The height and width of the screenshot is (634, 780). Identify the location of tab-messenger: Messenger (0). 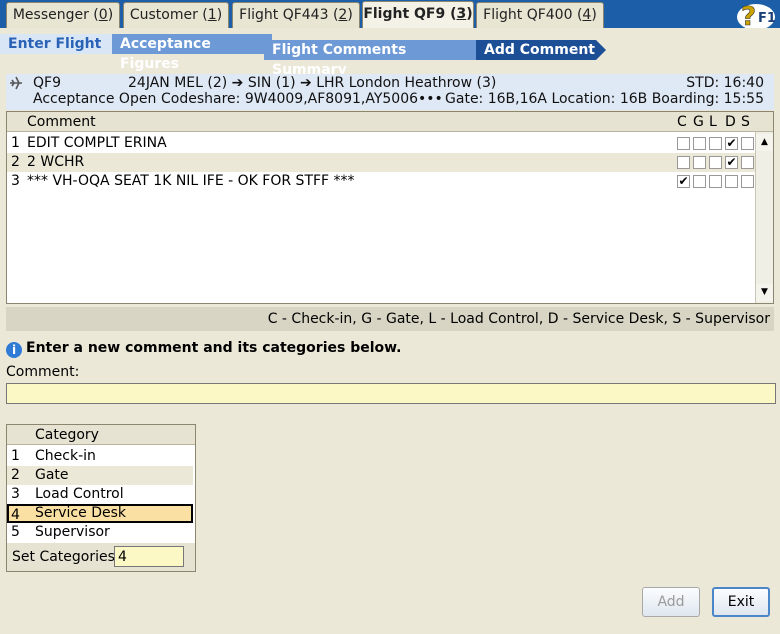
(63, 15).